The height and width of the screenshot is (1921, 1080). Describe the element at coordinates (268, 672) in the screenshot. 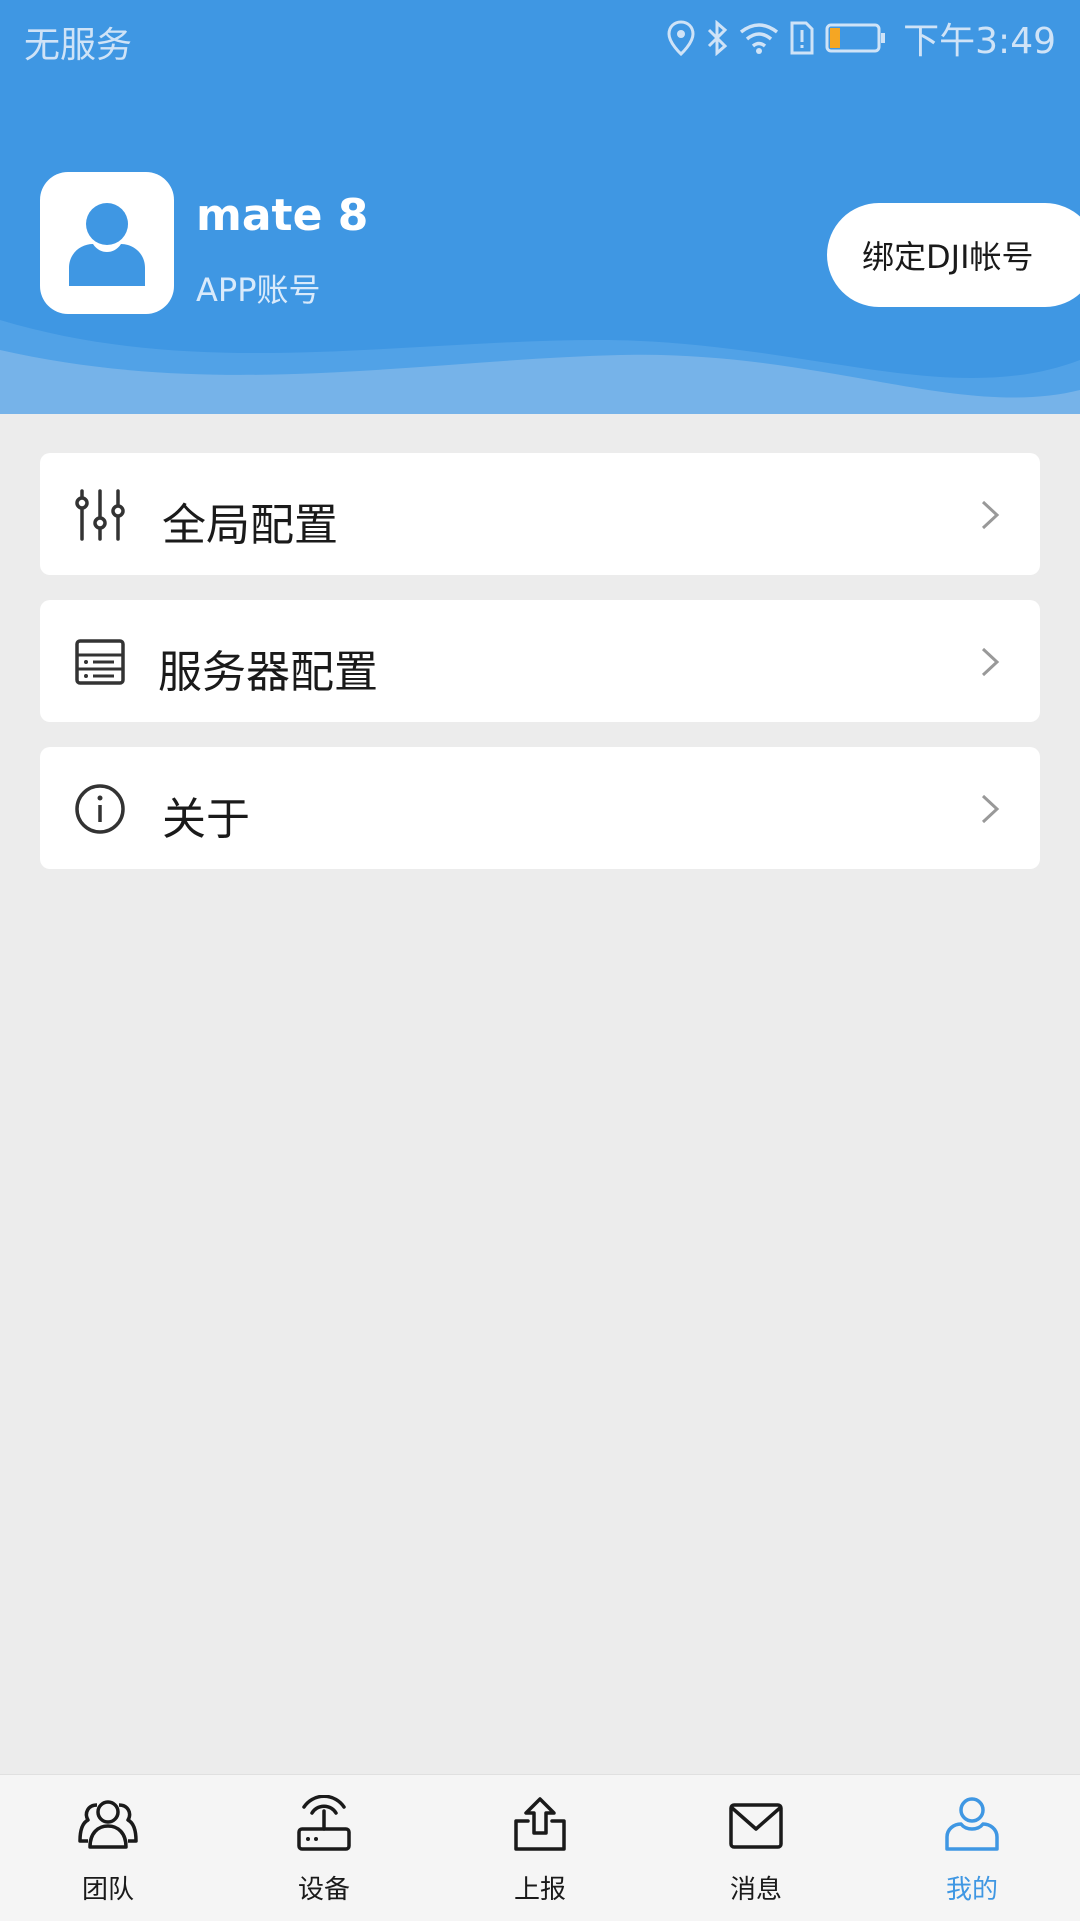

I see `menu-item-label: 服务器配置` at that location.